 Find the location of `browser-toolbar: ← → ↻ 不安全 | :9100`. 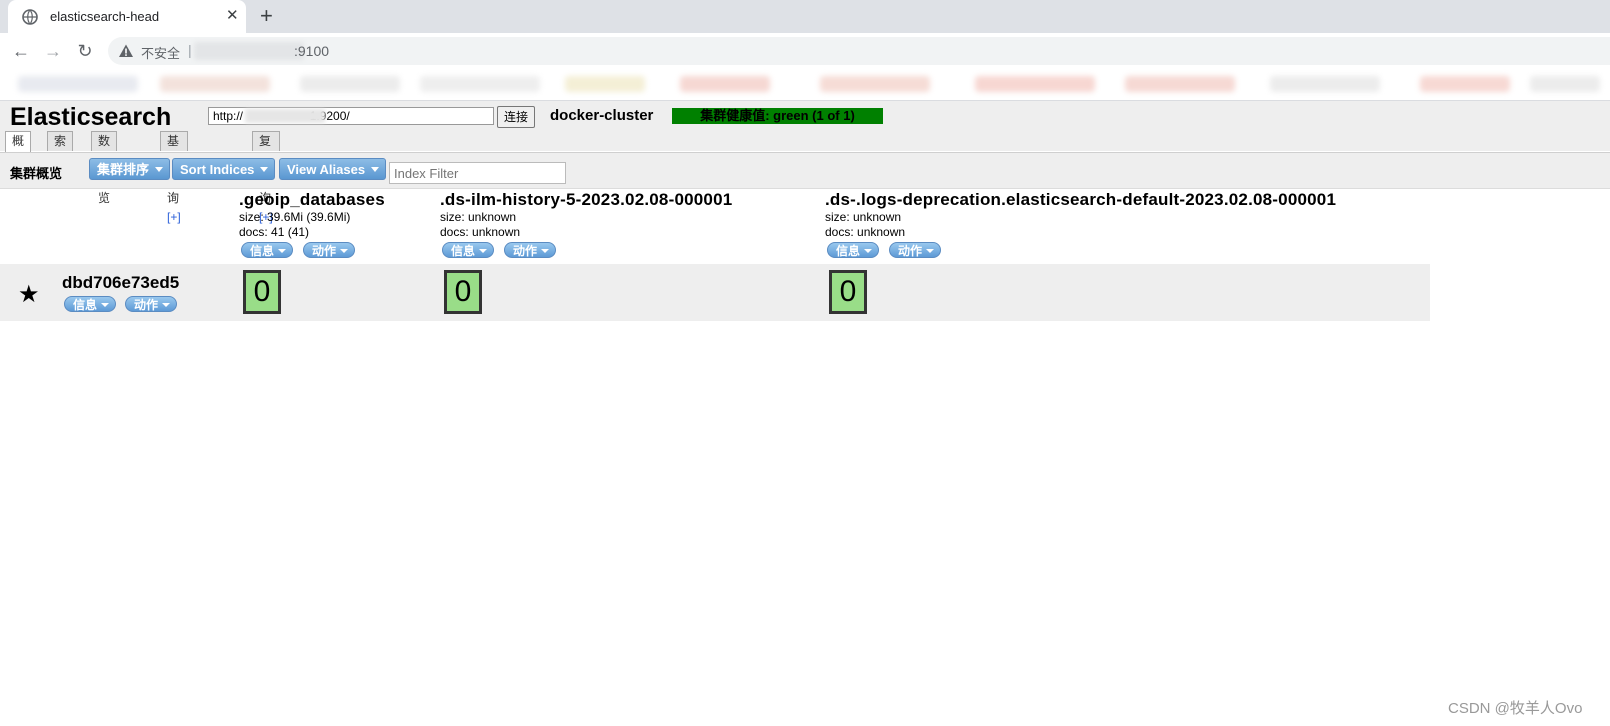

browser-toolbar: ← → ↻ 不安全 | :9100 is located at coordinates (805, 51).